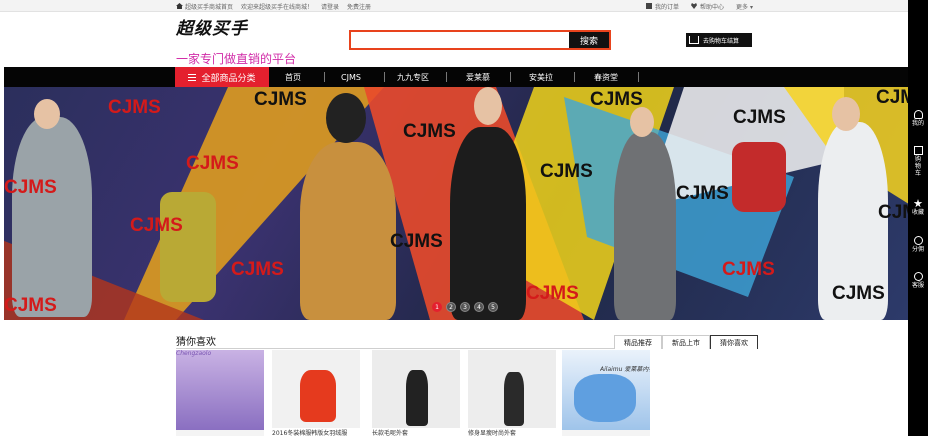 The width and height of the screenshot is (928, 436). Describe the element at coordinates (625, 369) in the screenshot. I see `product-caption: Ailaimu 爱莱慕内衣` at that location.